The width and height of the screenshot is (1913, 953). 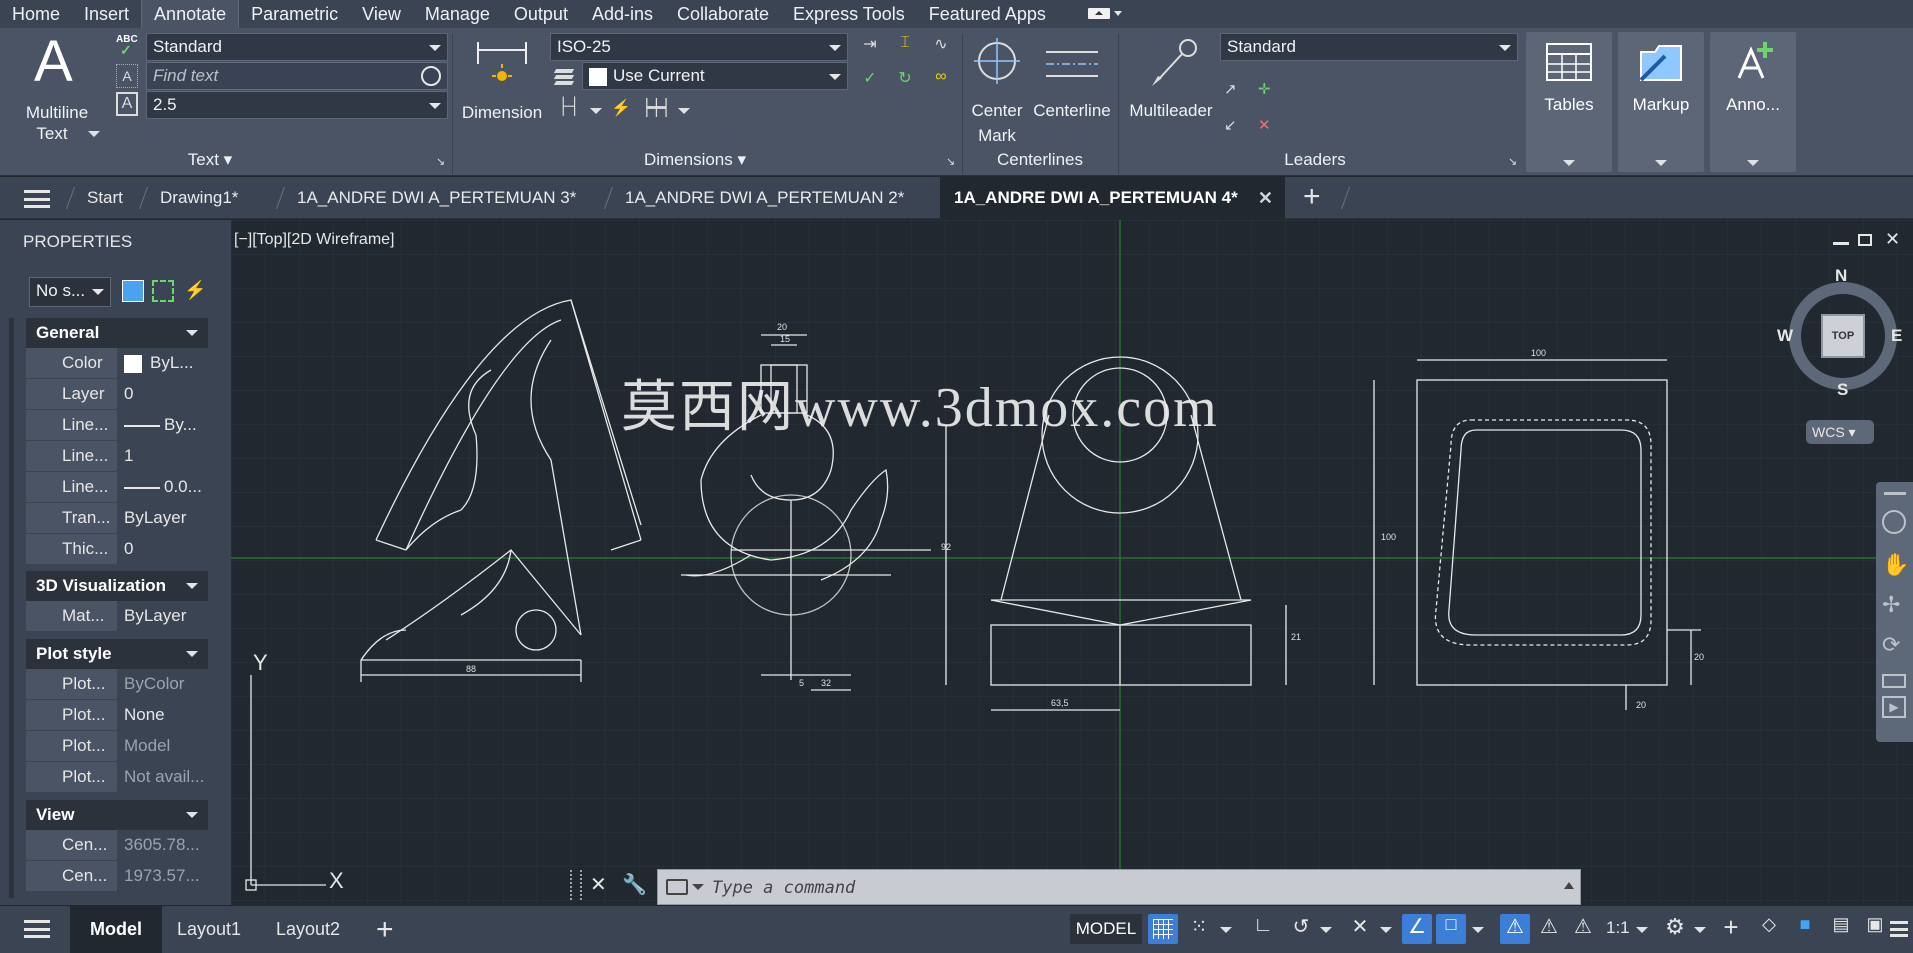 What do you see at coordinates (987, 14) in the screenshot?
I see `tab-featured-apps: Featured Apps` at bounding box center [987, 14].